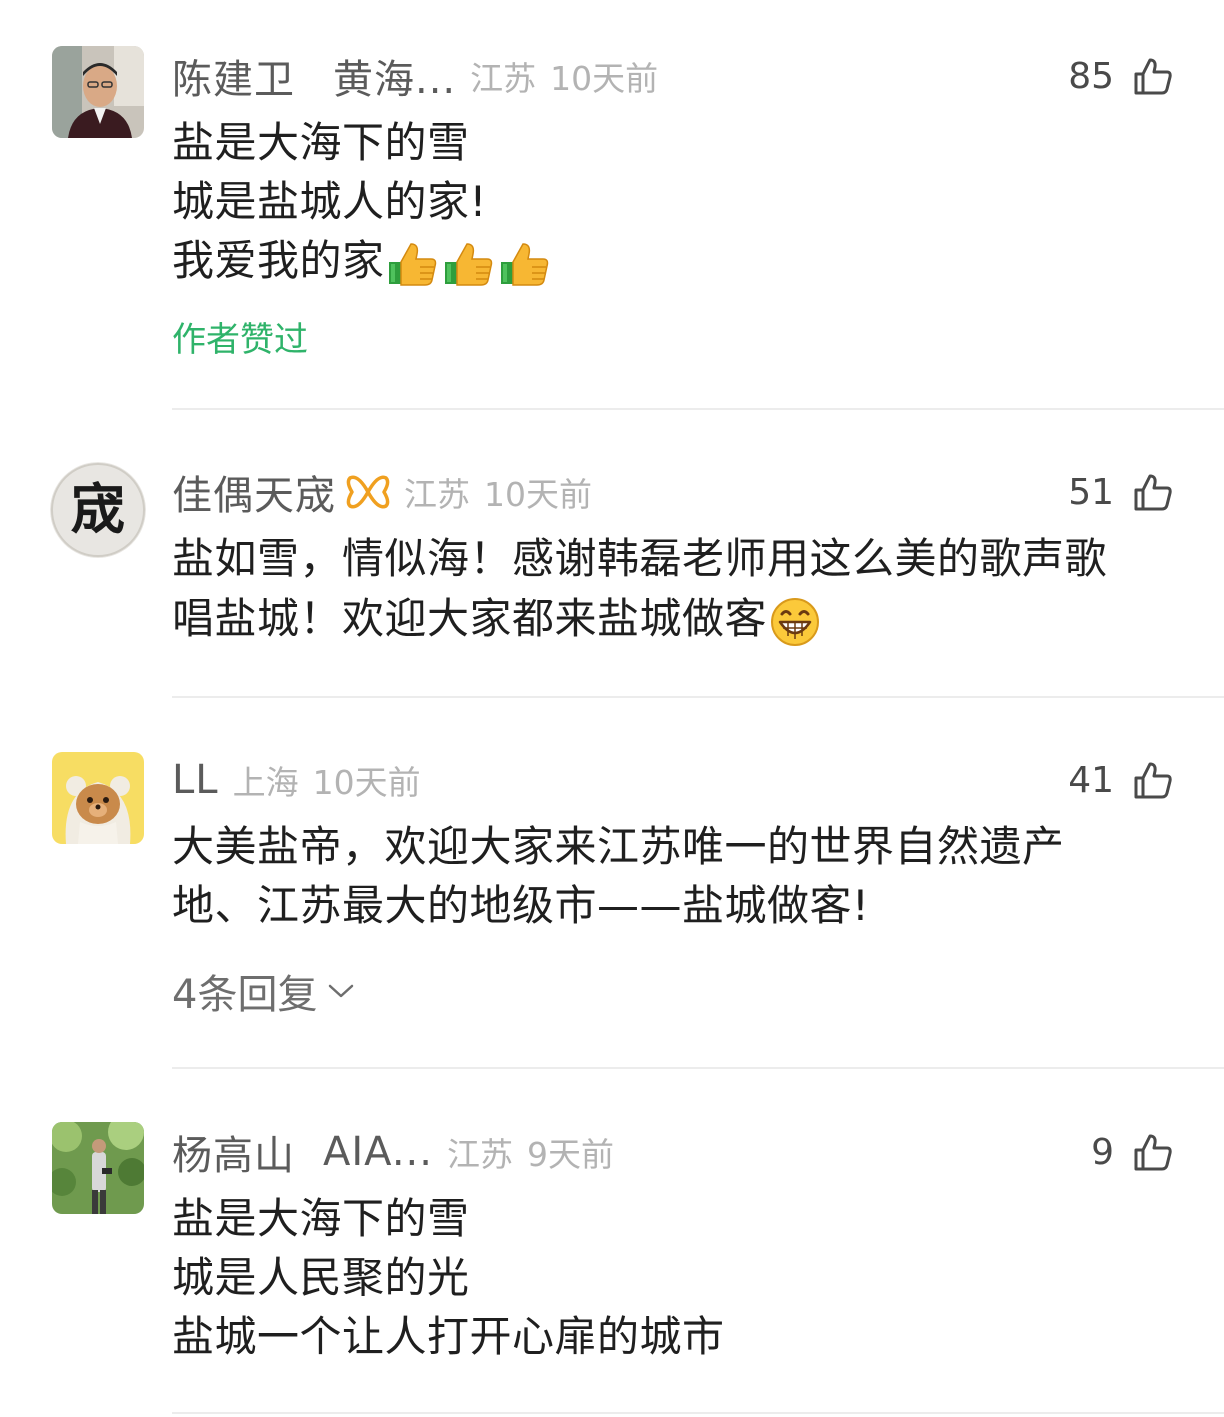 The image size is (1224, 1417). What do you see at coordinates (233, 76) in the screenshot?
I see `author-name: 陈建卫` at bounding box center [233, 76].